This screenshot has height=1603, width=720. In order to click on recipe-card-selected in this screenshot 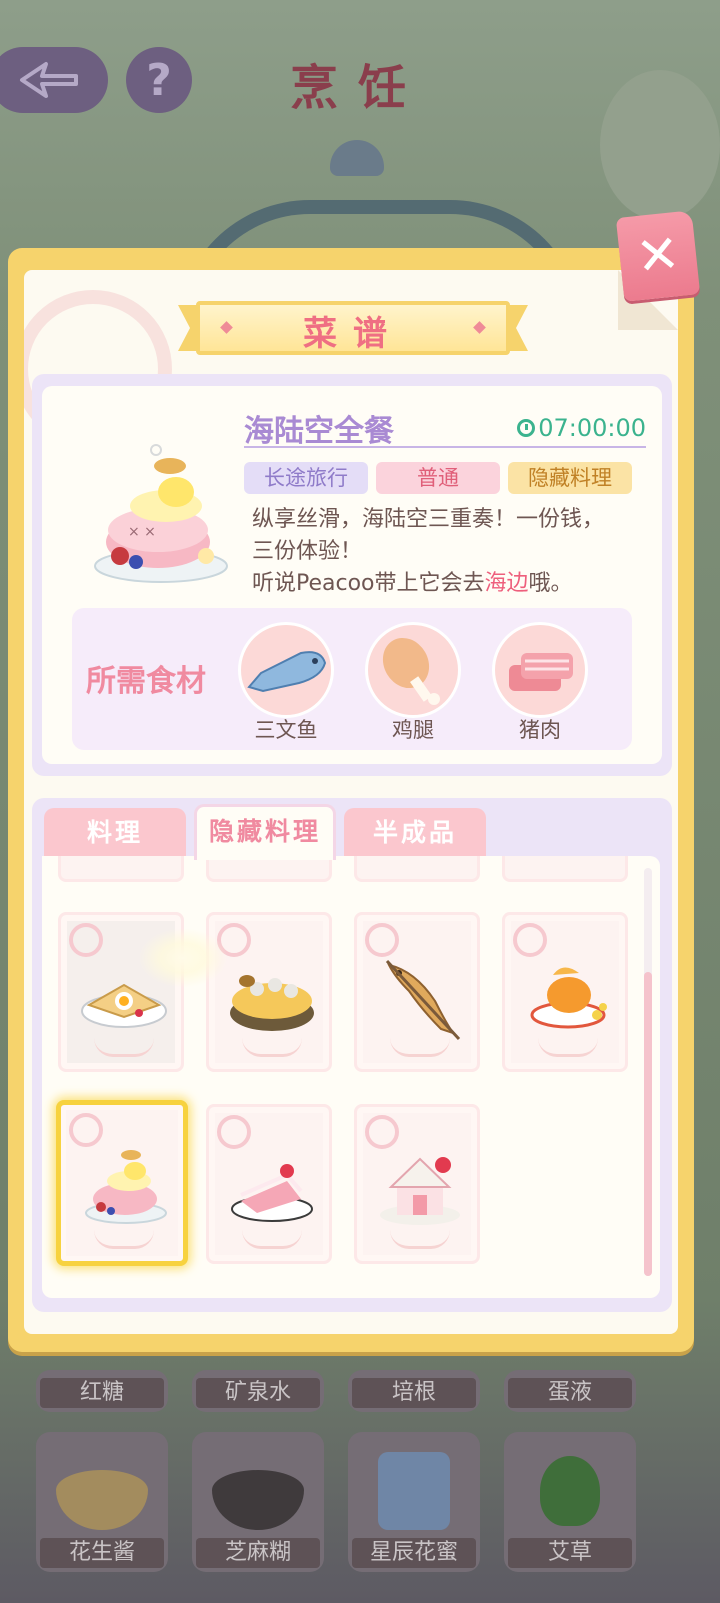, I will do `click(122, 1183)`.